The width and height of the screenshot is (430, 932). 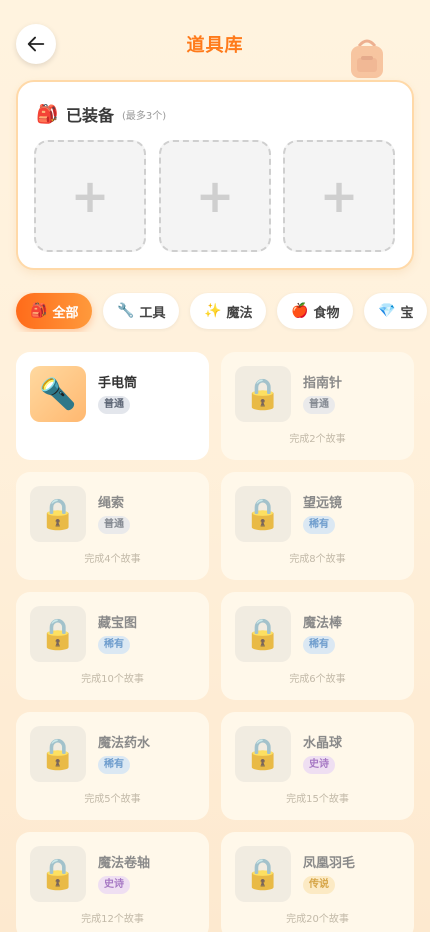 What do you see at coordinates (118, 623) in the screenshot?
I see `item-name: 藏宝图` at bounding box center [118, 623].